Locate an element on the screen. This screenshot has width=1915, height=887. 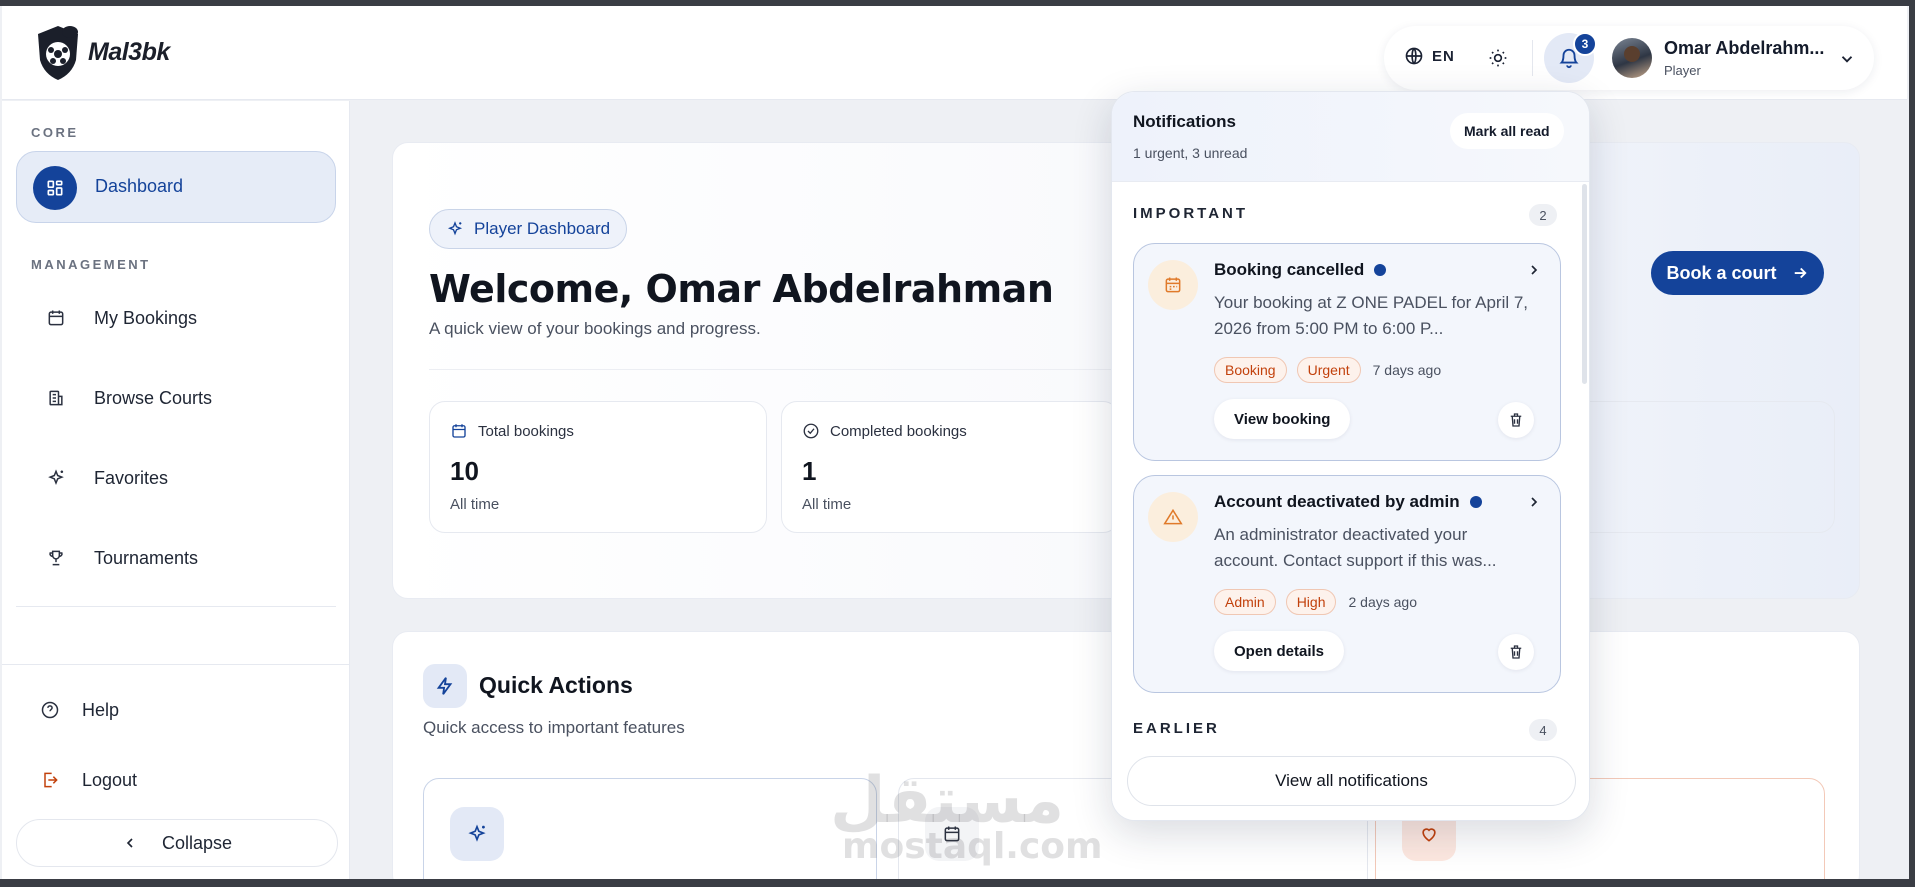
user-role: Player is located at coordinates (1682, 70).